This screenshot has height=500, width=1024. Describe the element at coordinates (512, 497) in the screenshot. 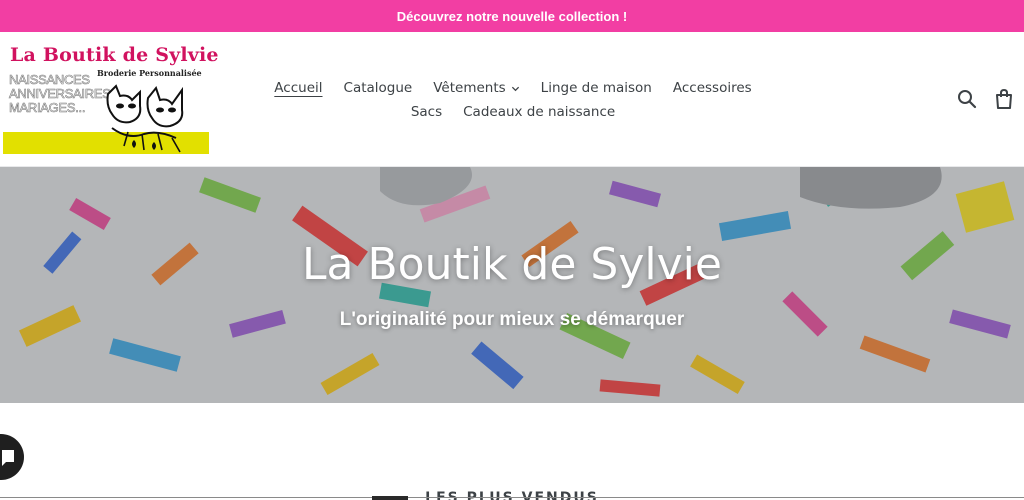

I see `divider` at that location.